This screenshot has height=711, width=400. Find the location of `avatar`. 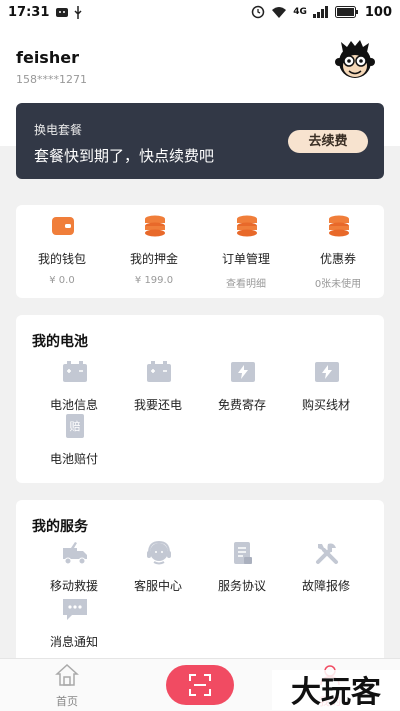

avatar is located at coordinates (355, 60).